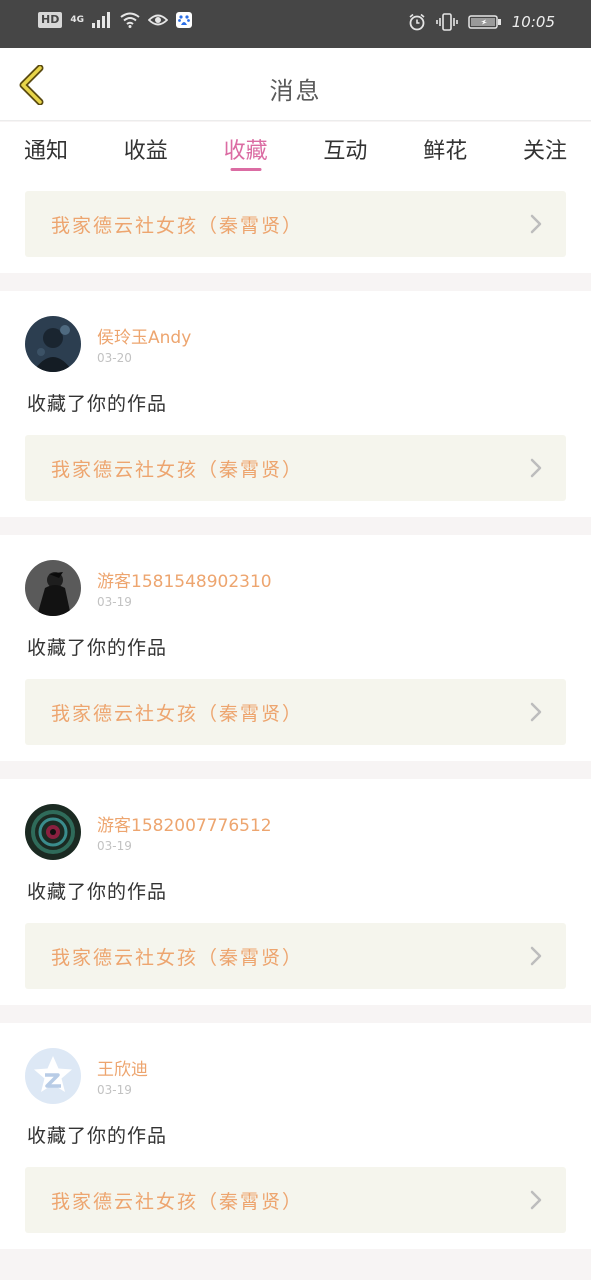 This screenshot has width=591, height=1280. What do you see at coordinates (122, 1067) in the screenshot?
I see `user-name: 王欣迪` at bounding box center [122, 1067].